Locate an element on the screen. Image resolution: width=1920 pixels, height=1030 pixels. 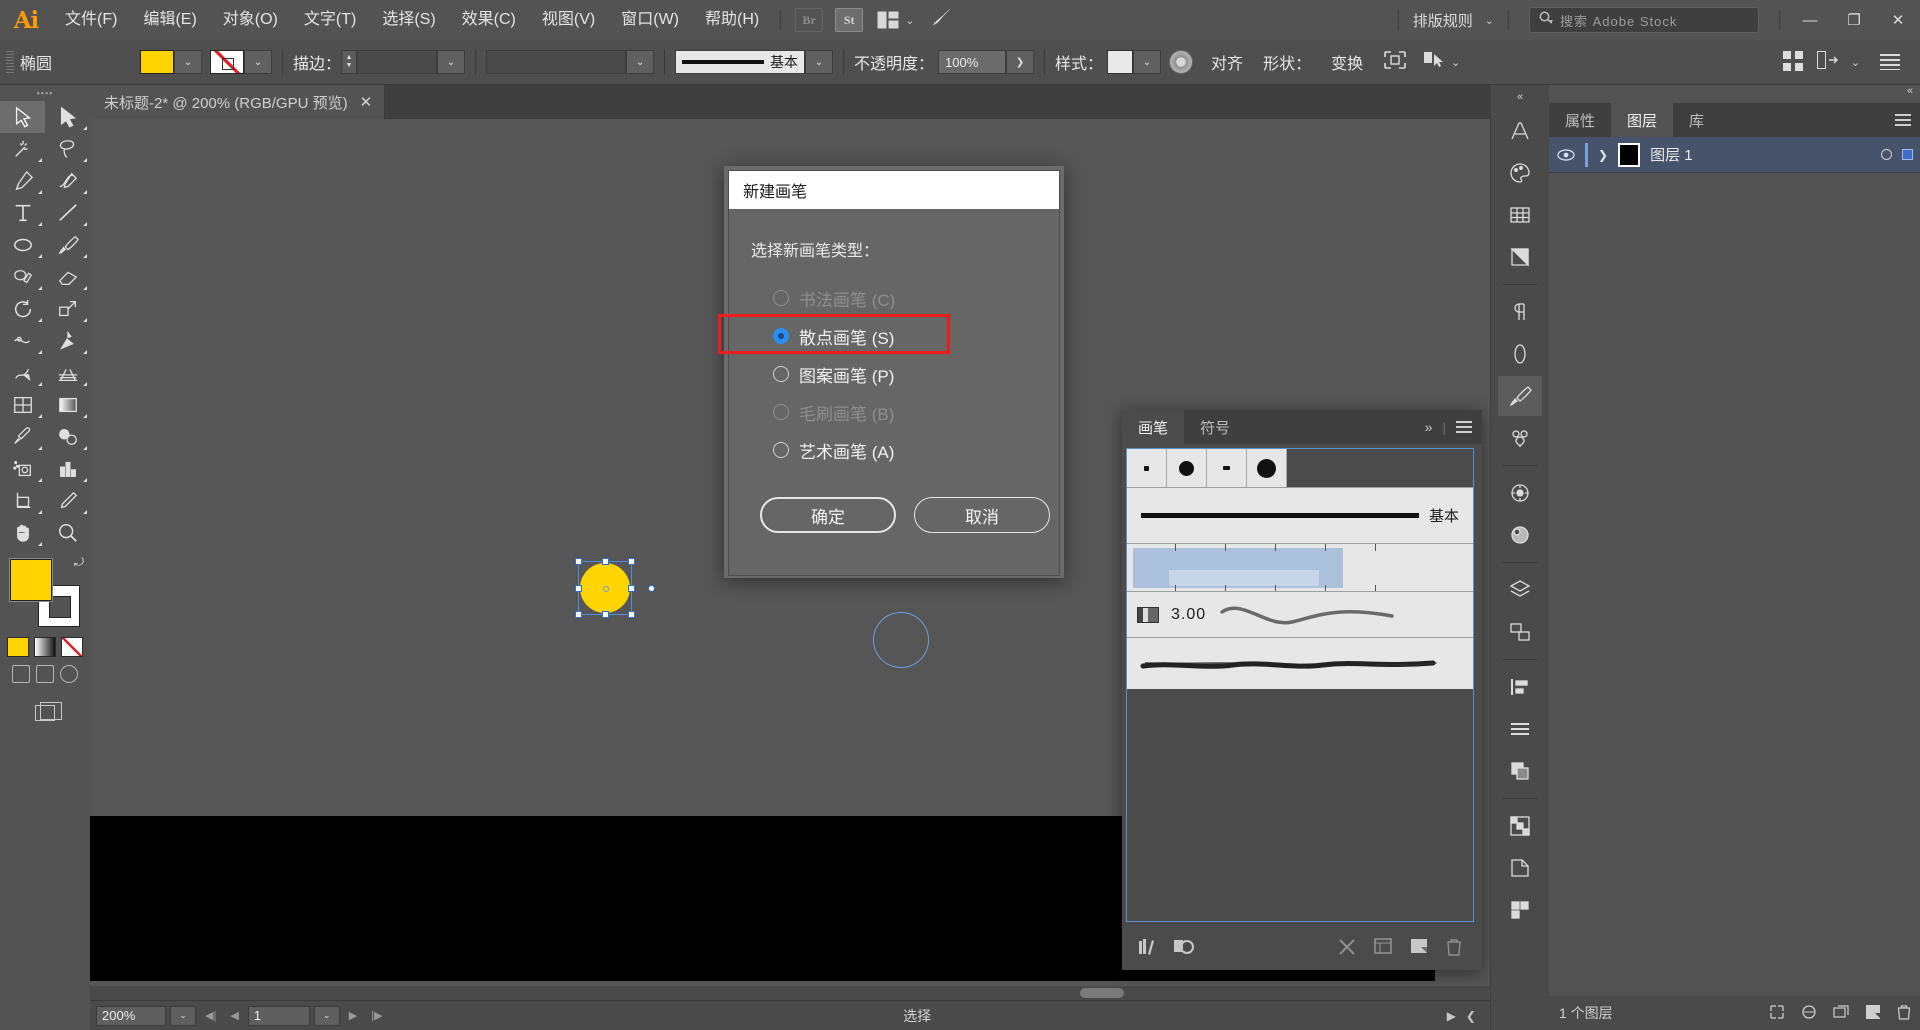
new-brush-icon is located at coordinates (1419, 949).